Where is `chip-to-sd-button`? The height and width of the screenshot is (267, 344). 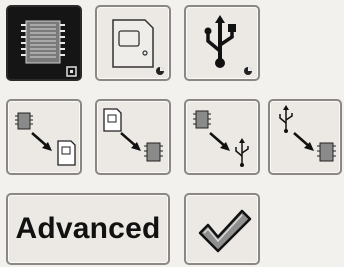 chip-to-sd-button is located at coordinates (44, 137).